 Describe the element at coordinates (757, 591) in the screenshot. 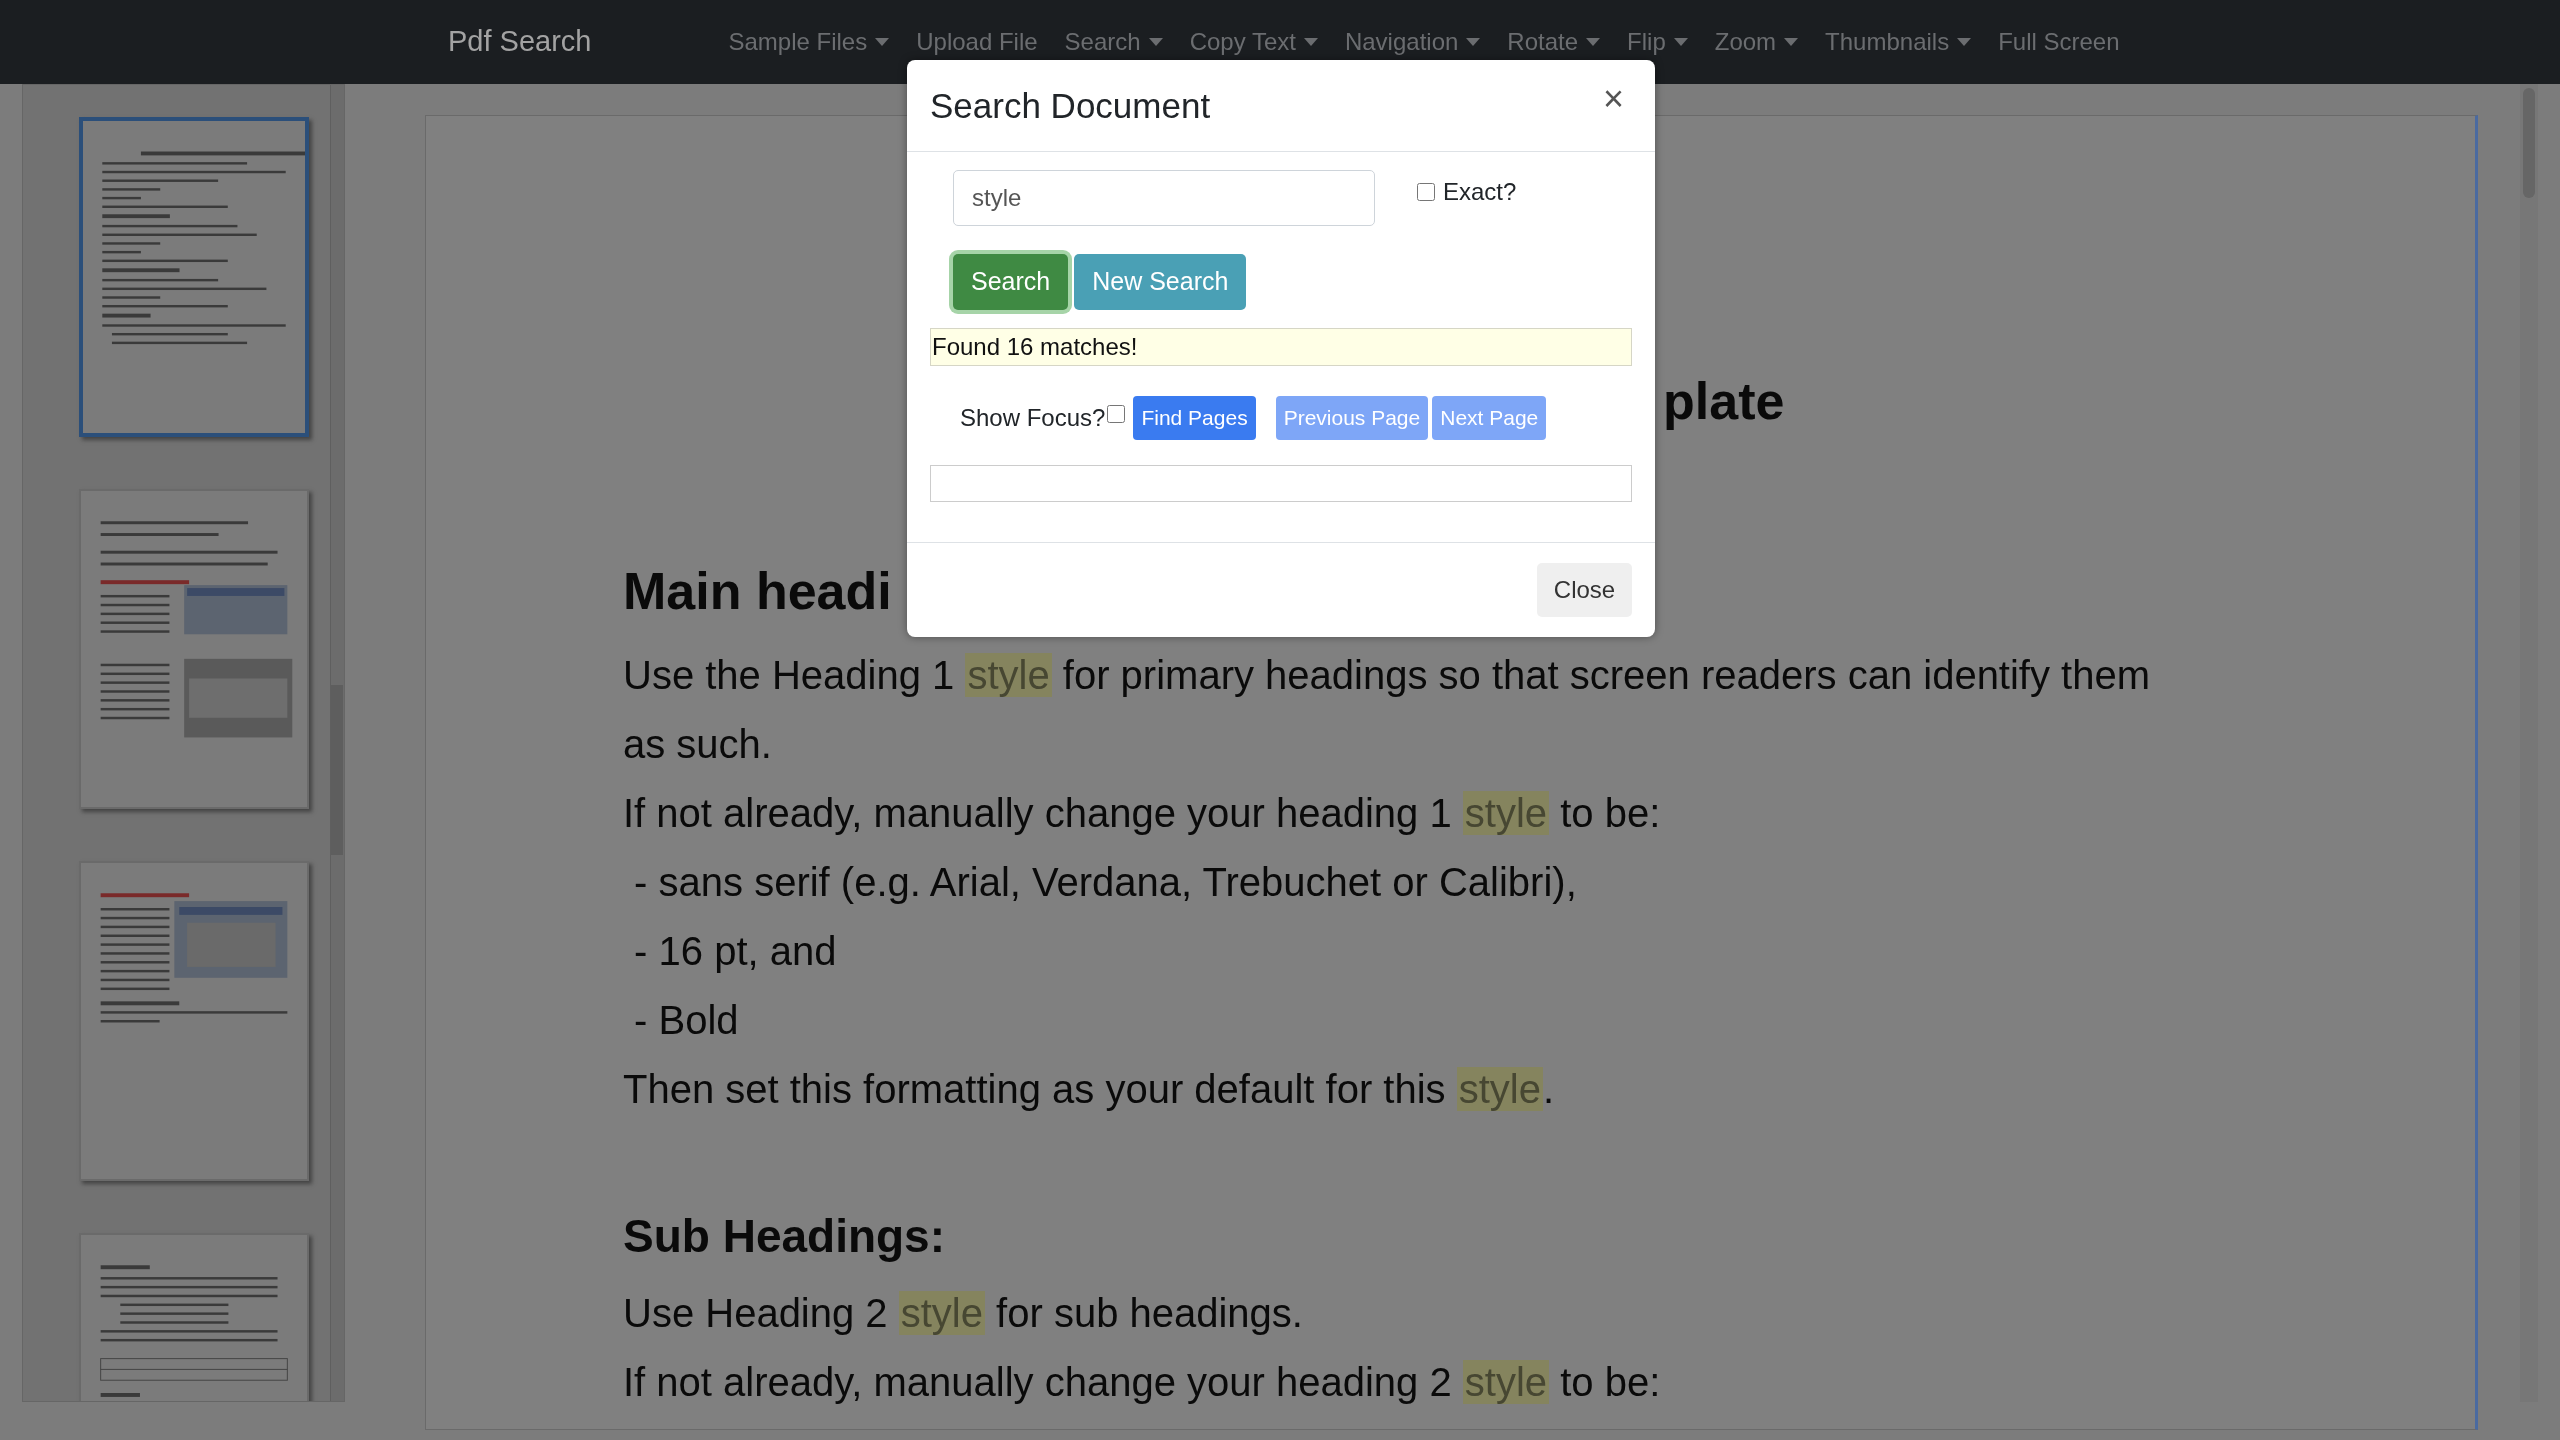

I see `section-heading: Main headi` at that location.